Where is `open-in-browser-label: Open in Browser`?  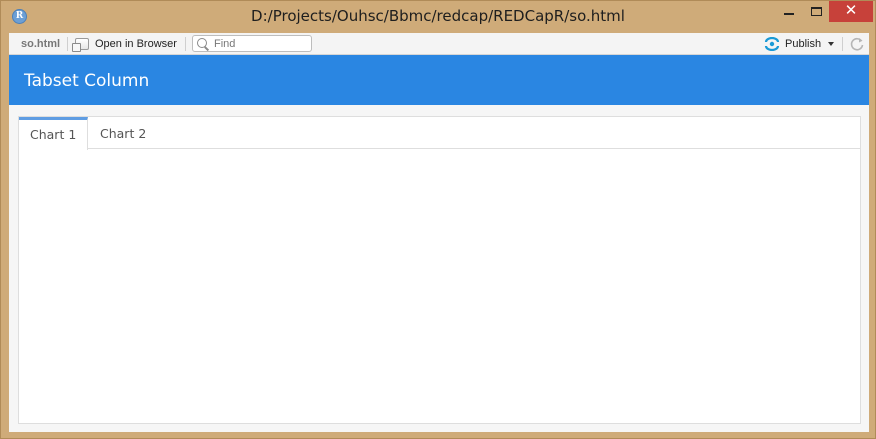
open-in-browser-label: Open in Browser is located at coordinates (136, 44).